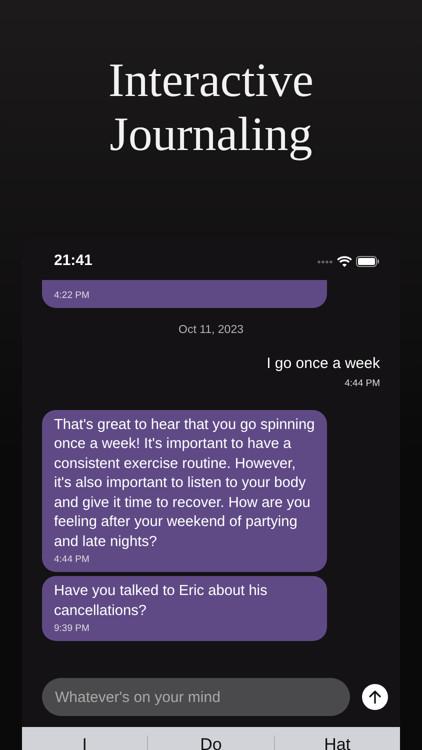 This screenshot has width=422, height=750. What do you see at coordinates (73, 261) in the screenshot?
I see `status-time: 21:41` at bounding box center [73, 261].